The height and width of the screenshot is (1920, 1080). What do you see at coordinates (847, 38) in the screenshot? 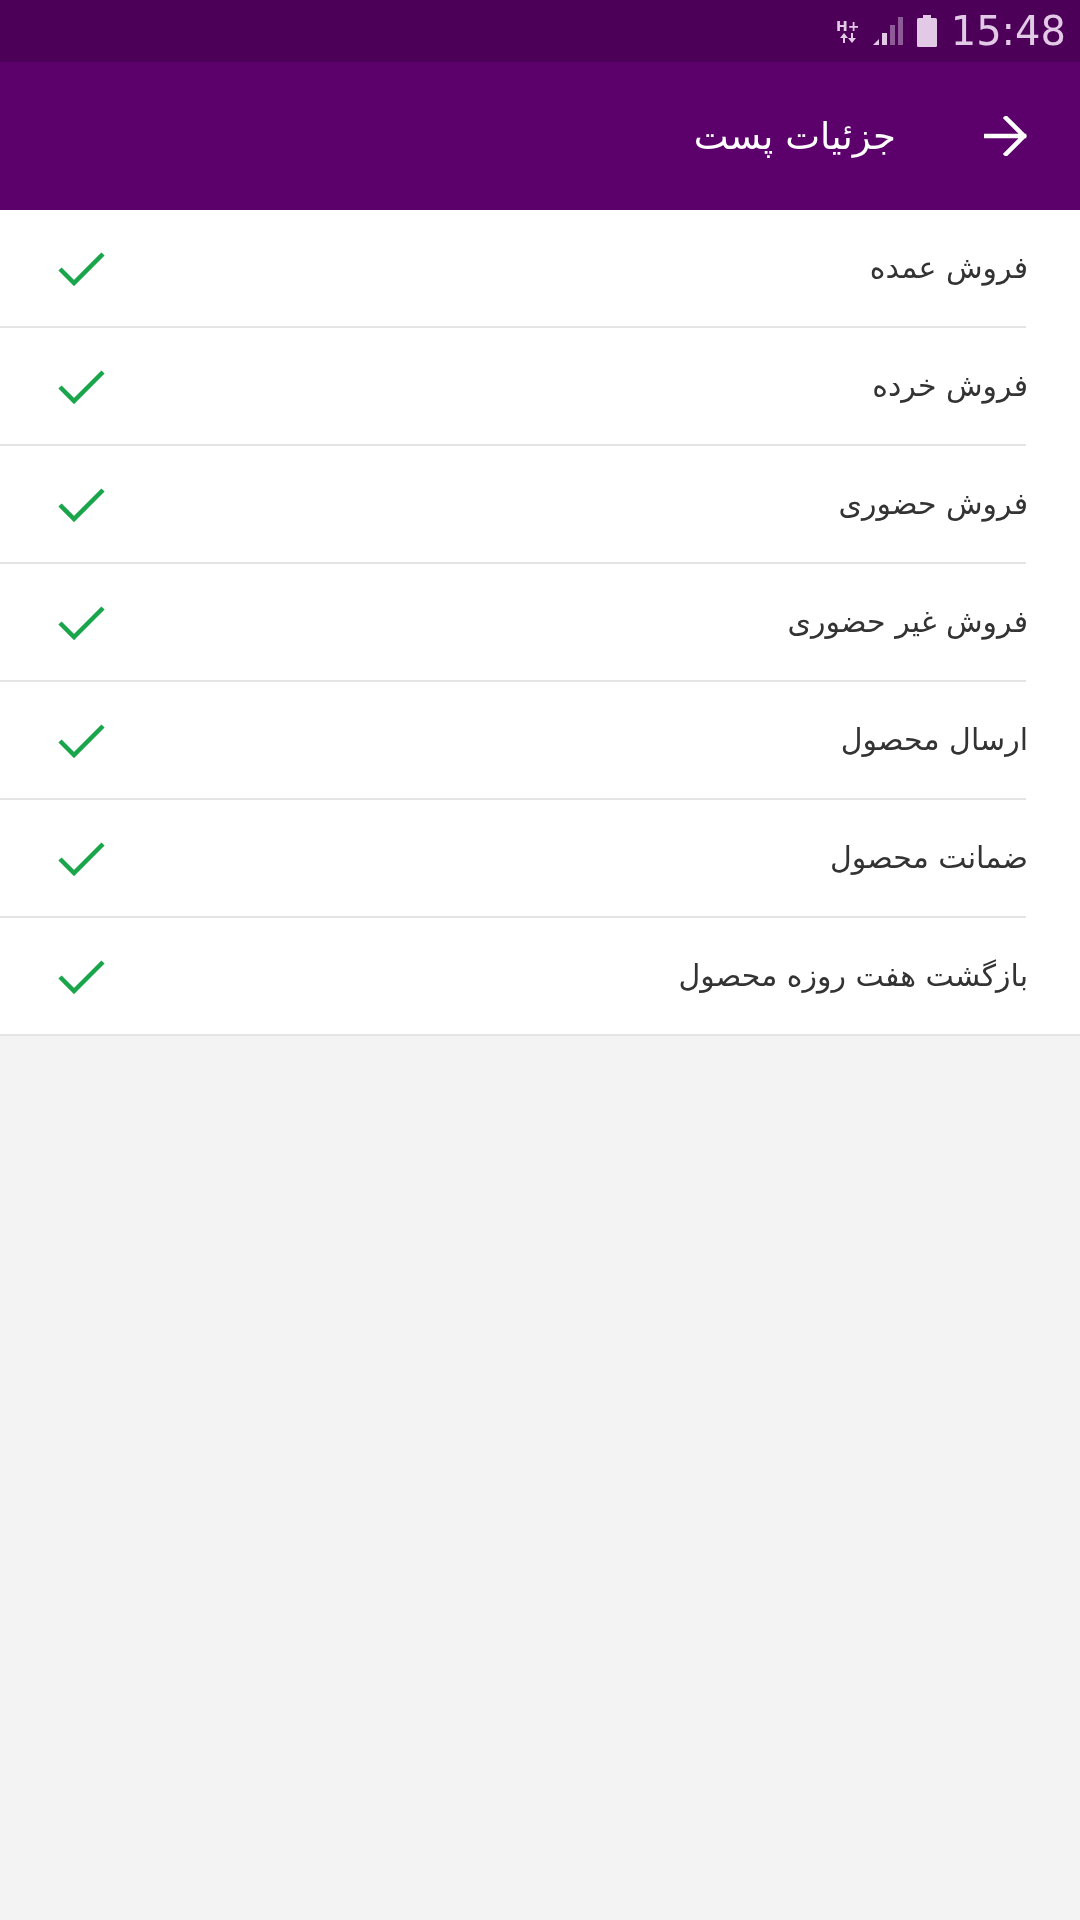
I see `data-arrows-icon` at bounding box center [847, 38].